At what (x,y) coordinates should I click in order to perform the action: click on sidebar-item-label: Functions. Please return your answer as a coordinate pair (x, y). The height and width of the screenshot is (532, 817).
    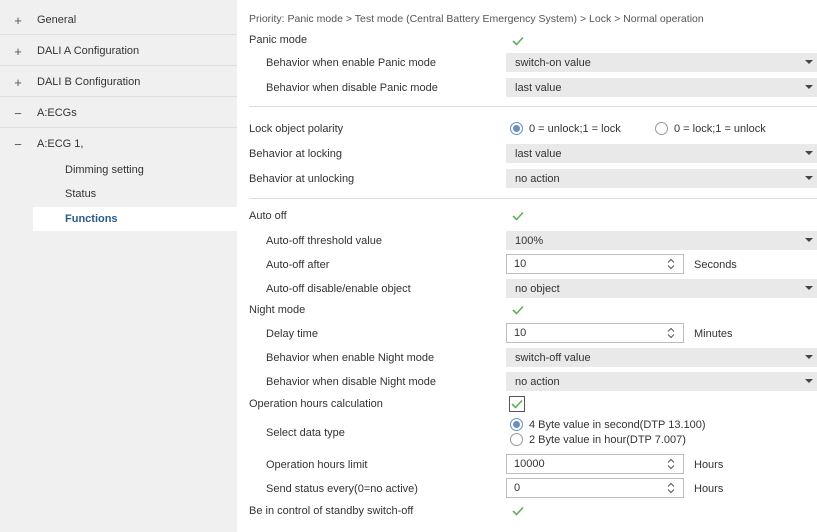
    Looking at the image, I should click on (91, 219).